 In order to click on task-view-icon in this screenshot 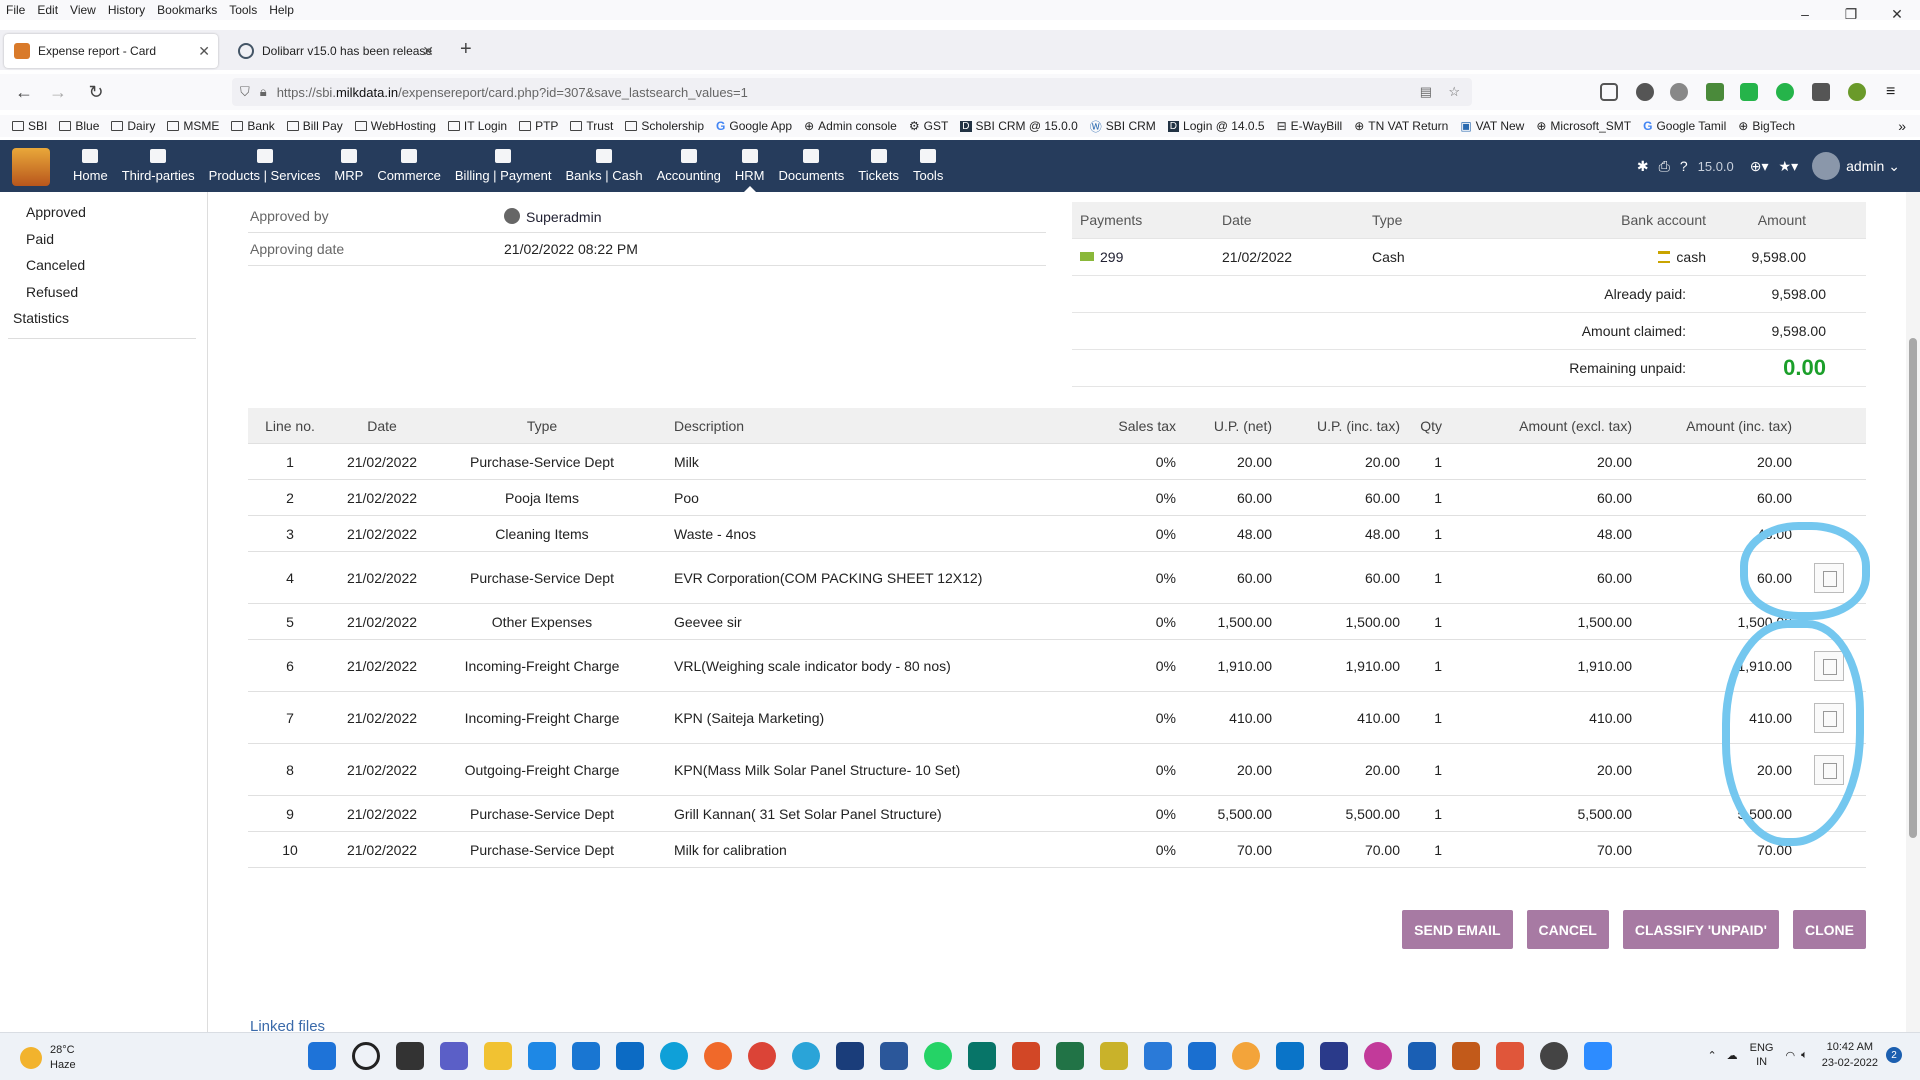, I will do `click(410, 1056)`.